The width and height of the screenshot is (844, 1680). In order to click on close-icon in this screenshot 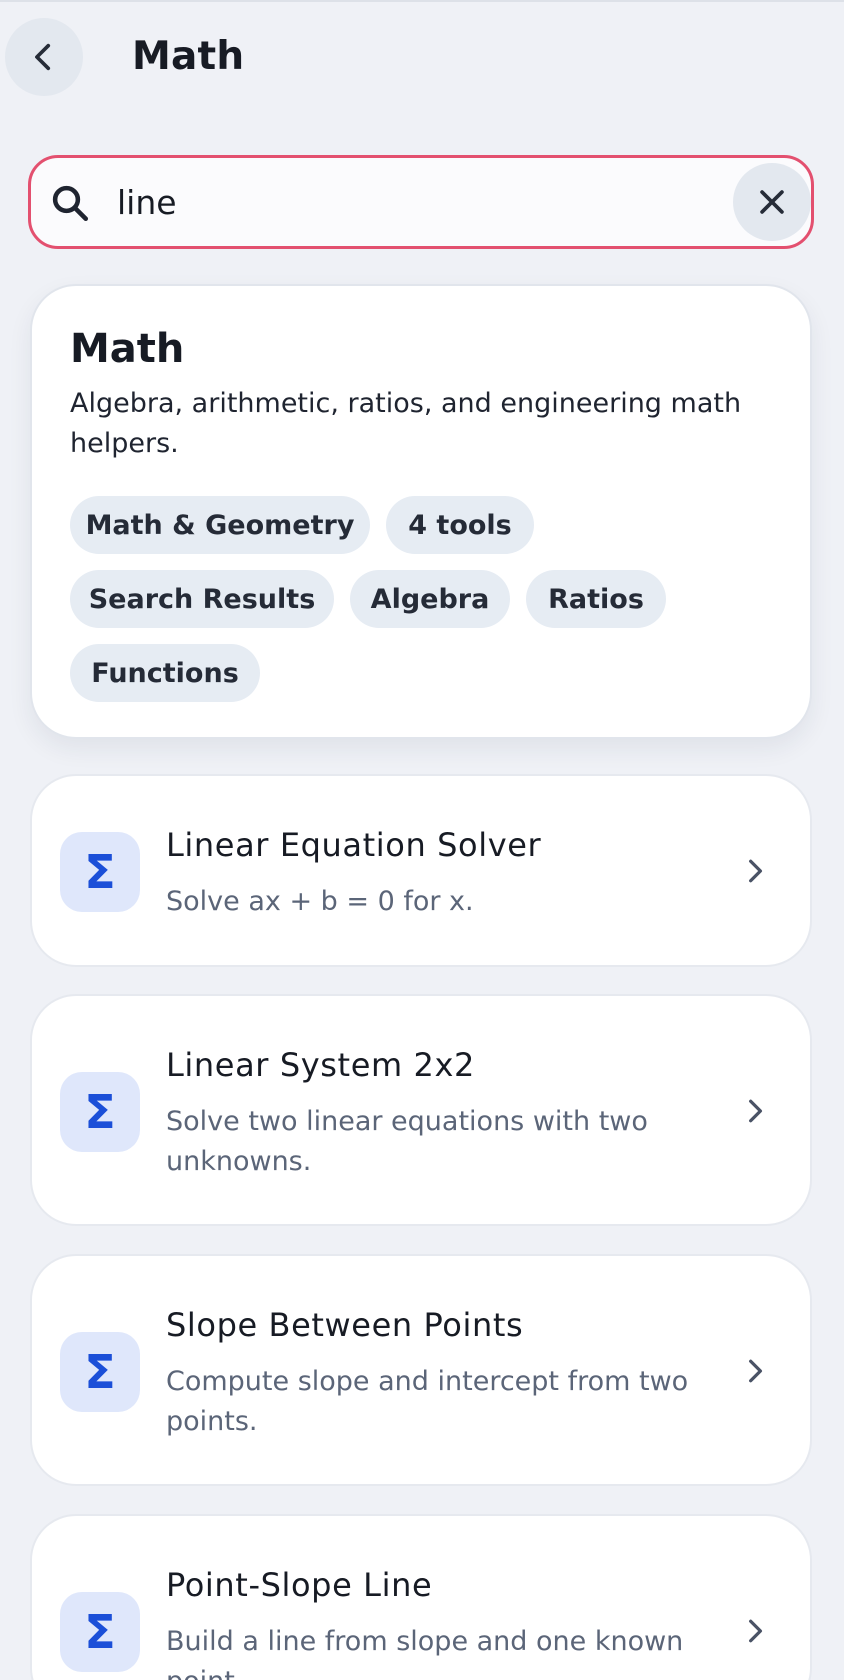, I will do `click(772, 202)`.